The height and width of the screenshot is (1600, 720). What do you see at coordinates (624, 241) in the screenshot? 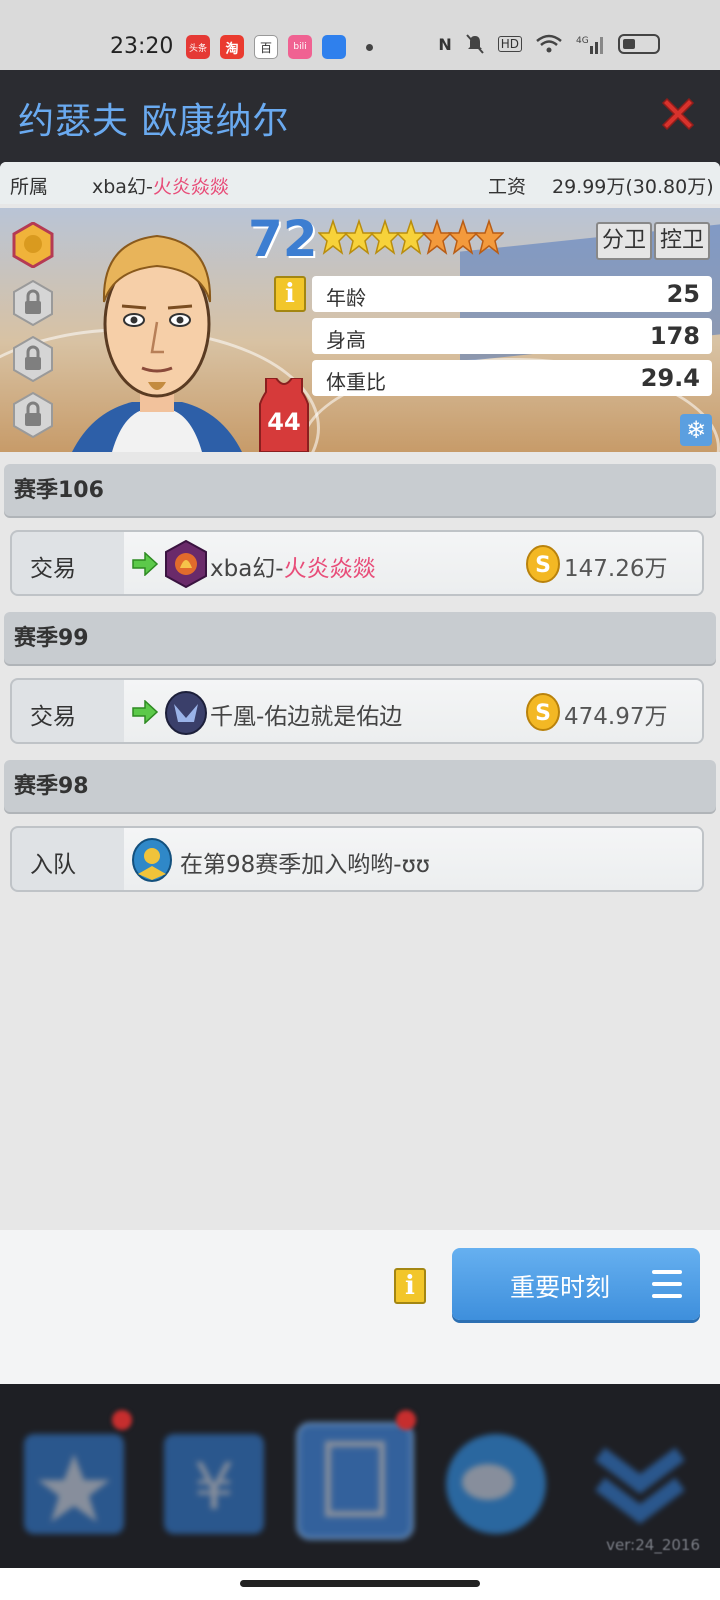
I see `position-tag-sg: 分卫` at bounding box center [624, 241].